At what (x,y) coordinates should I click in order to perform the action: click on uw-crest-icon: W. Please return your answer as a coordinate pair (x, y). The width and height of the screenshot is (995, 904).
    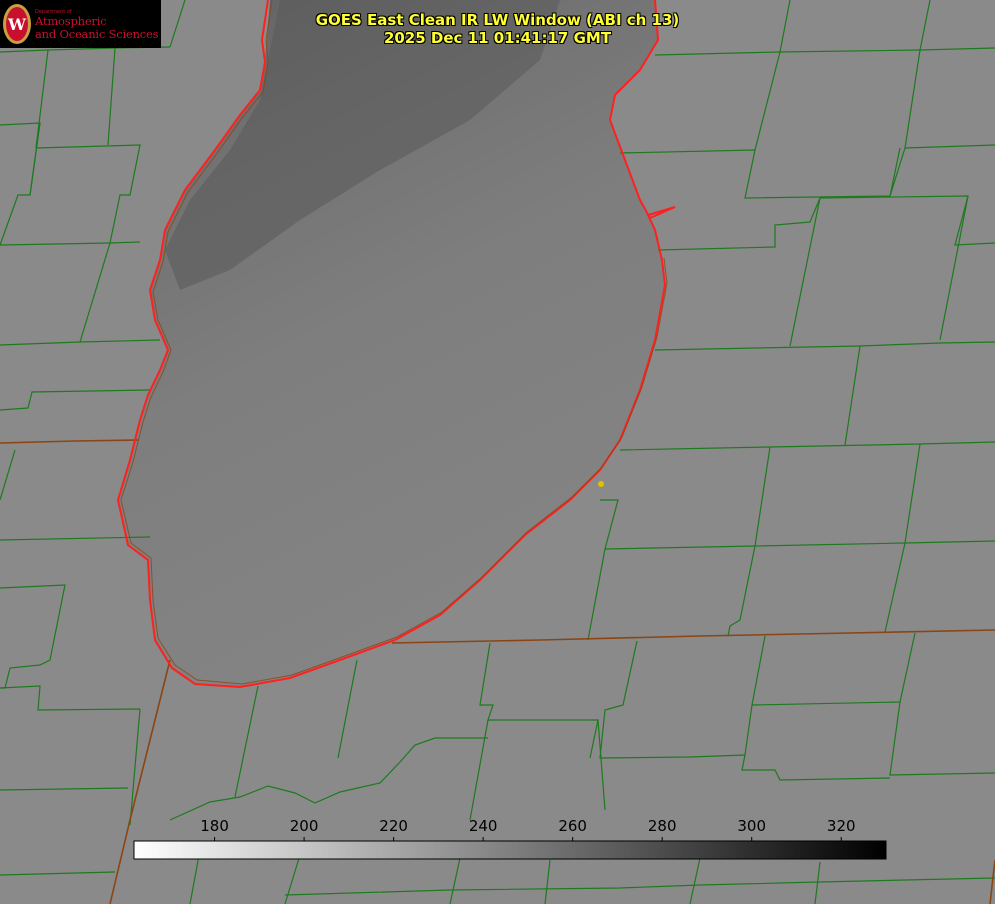
    Looking at the image, I should click on (17, 24).